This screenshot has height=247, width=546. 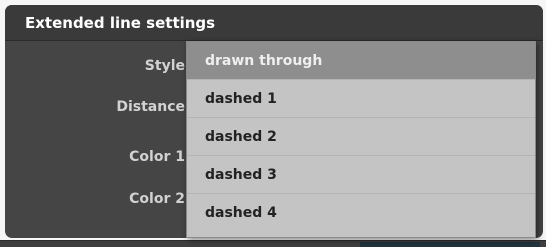 What do you see at coordinates (450, 244) in the screenshot?
I see `bottom-accent-bar` at bounding box center [450, 244].